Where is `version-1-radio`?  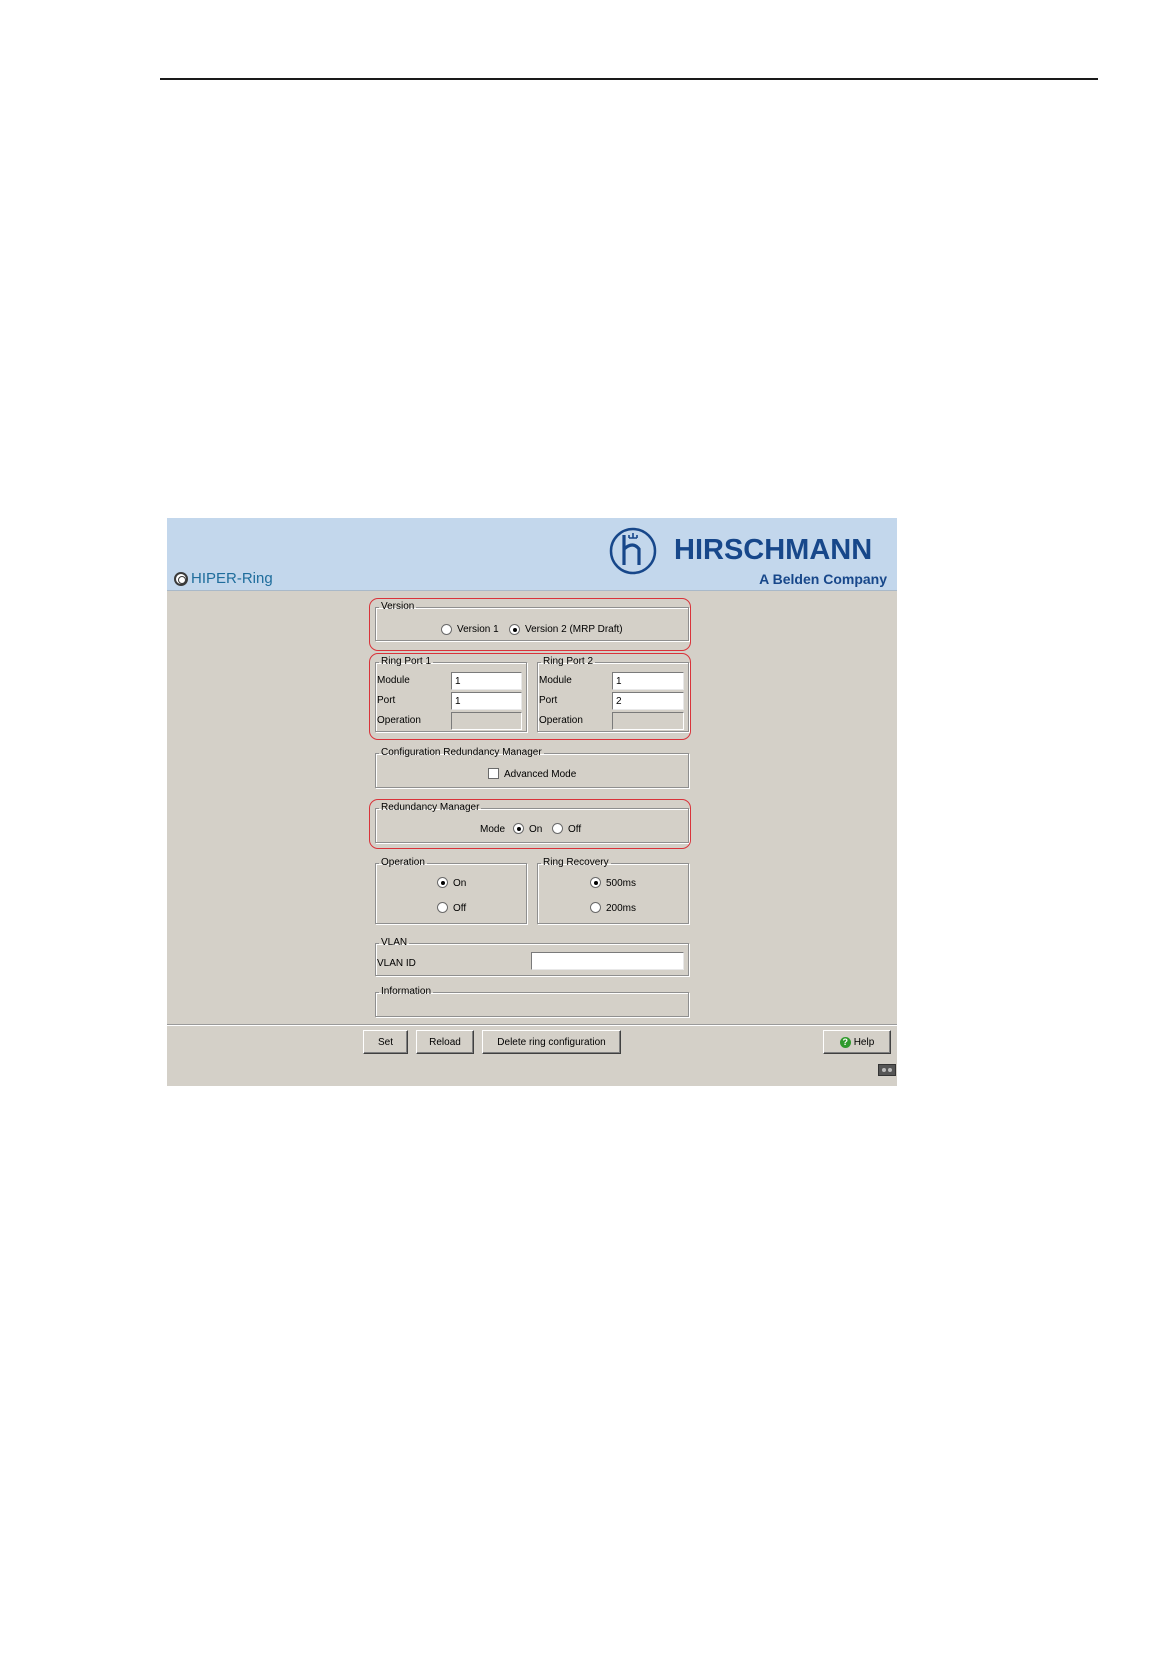 version-1-radio is located at coordinates (446, 629).